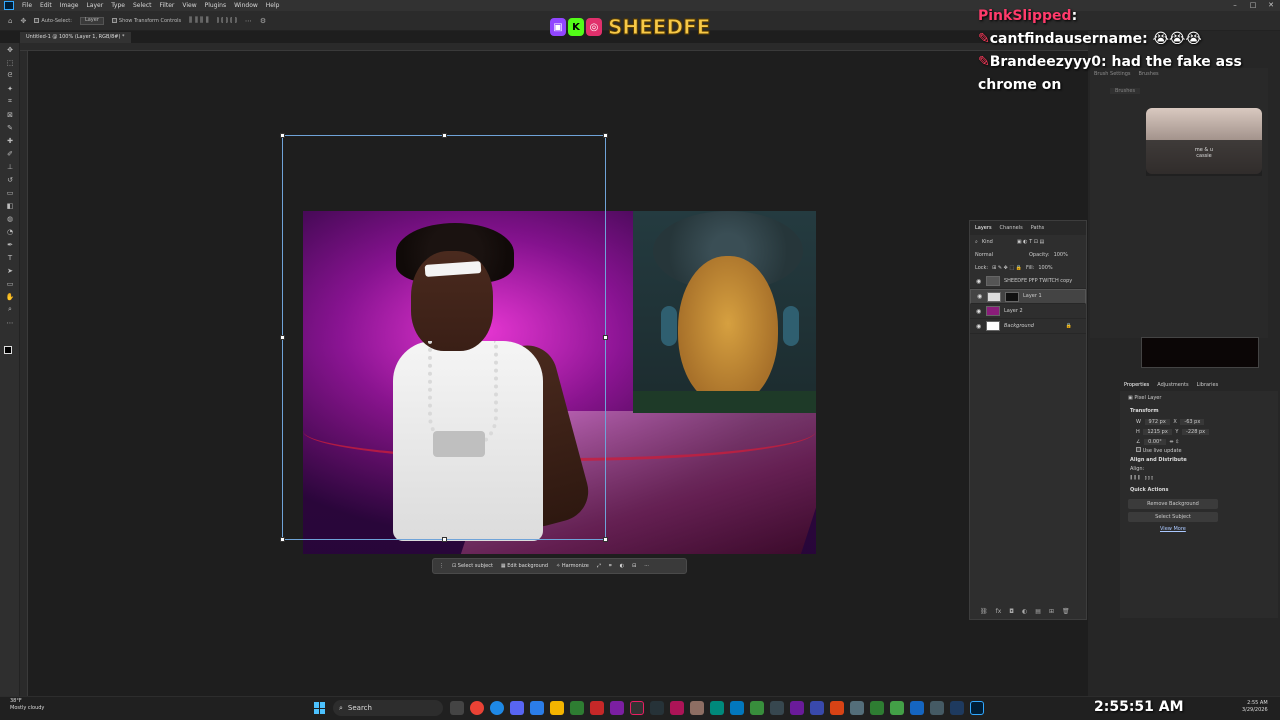 The height and width of the screenshot is (720, 1280). Describe the element at coordinates (10, 114) in the screenshot. I see `frame-tool-icon: ⊠` at that location.